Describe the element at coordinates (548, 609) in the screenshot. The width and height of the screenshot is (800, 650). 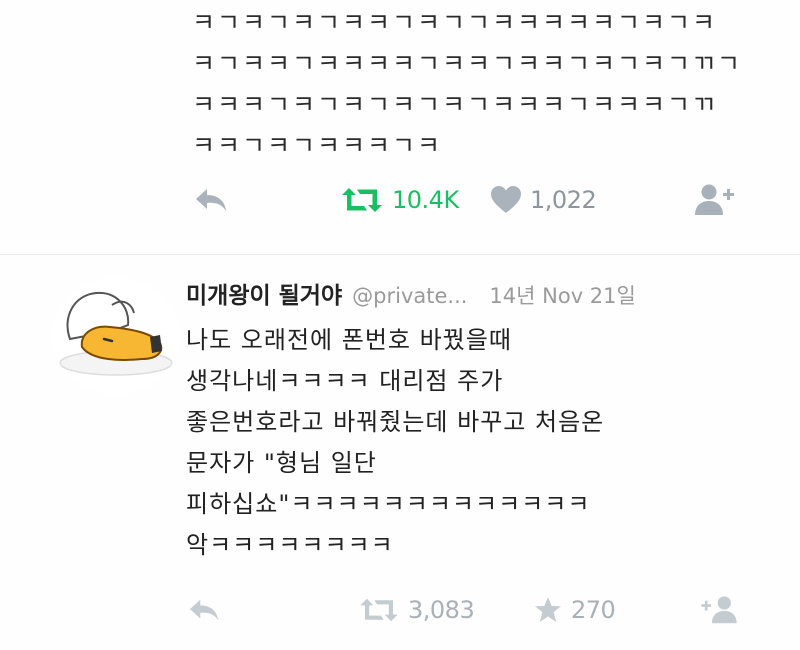
I see `star-icon` at that location.